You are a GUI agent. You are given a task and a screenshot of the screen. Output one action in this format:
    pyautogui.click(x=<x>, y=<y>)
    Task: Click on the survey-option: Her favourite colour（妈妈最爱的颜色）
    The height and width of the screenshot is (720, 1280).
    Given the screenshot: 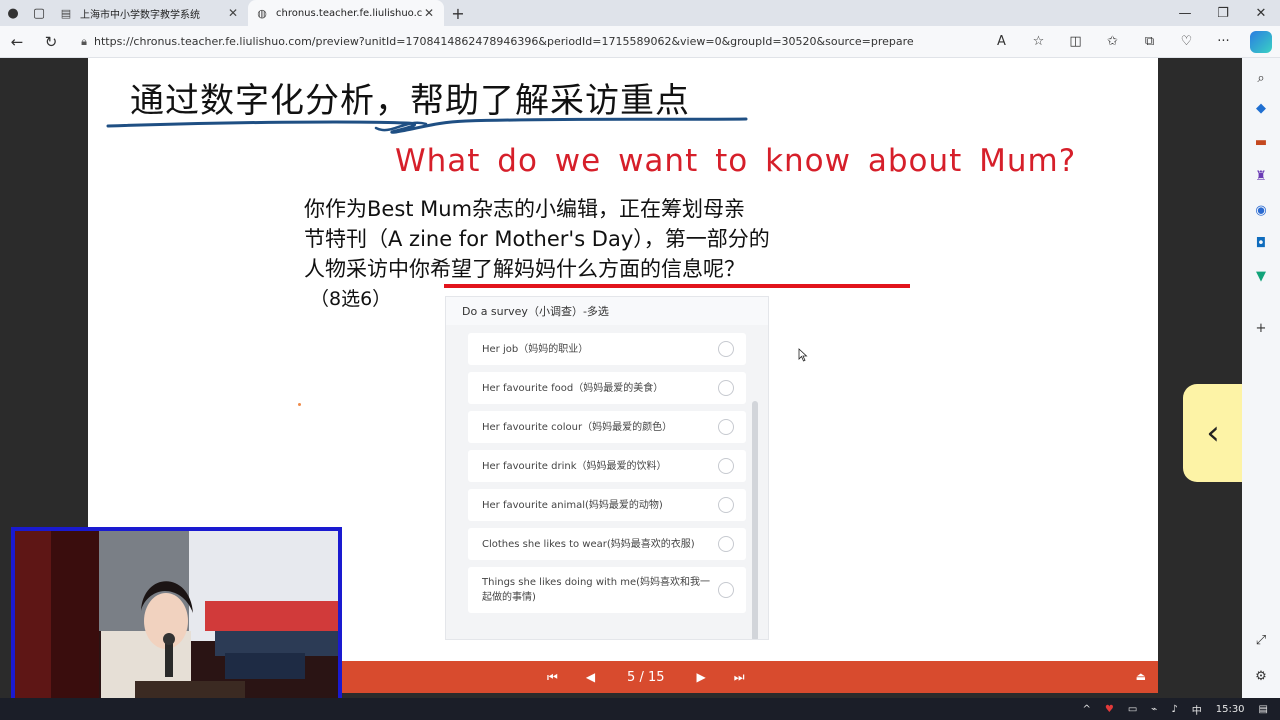 What is the action you would take?
    pyautogui.click(x=607, y=427)
    